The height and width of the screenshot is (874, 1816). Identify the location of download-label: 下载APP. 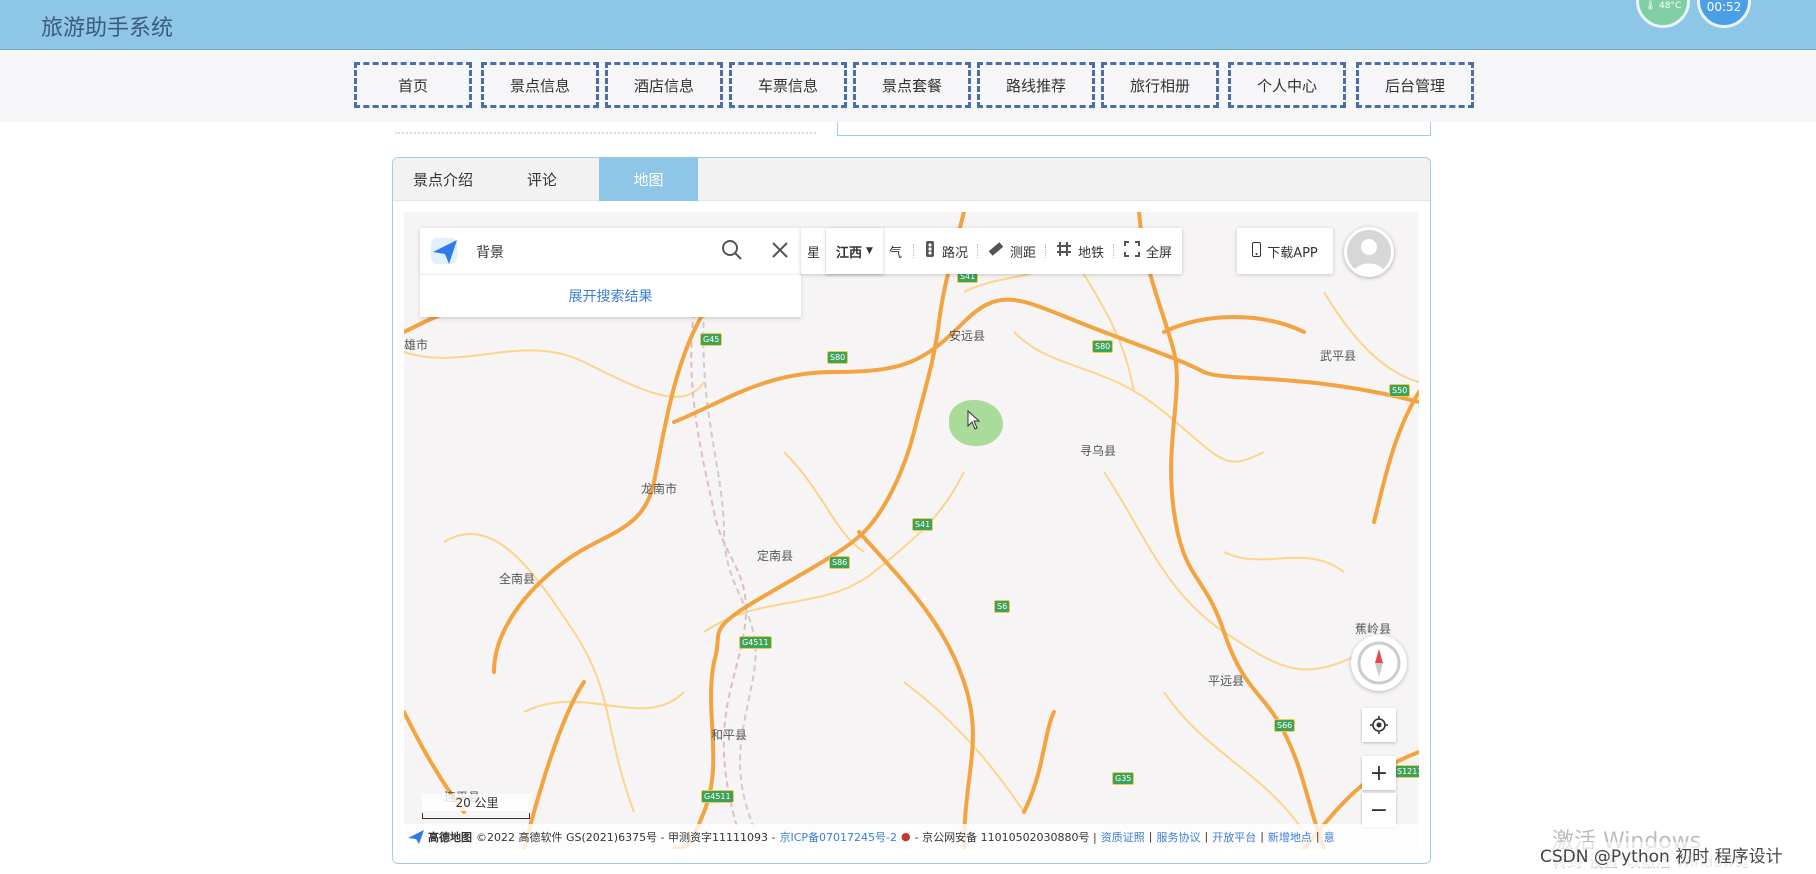
(1292, 253).